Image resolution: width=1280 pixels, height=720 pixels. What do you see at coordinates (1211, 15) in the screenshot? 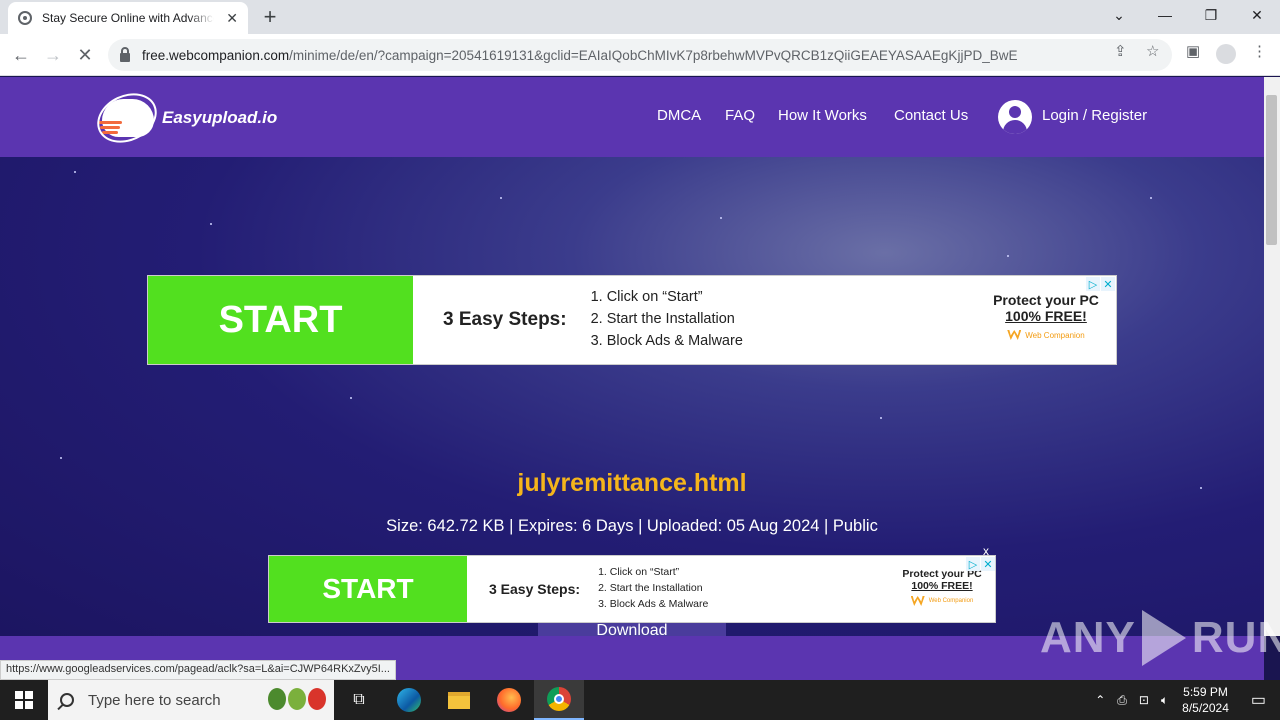
I see `restore-button: ❐` at bounding box center [1211, 15].